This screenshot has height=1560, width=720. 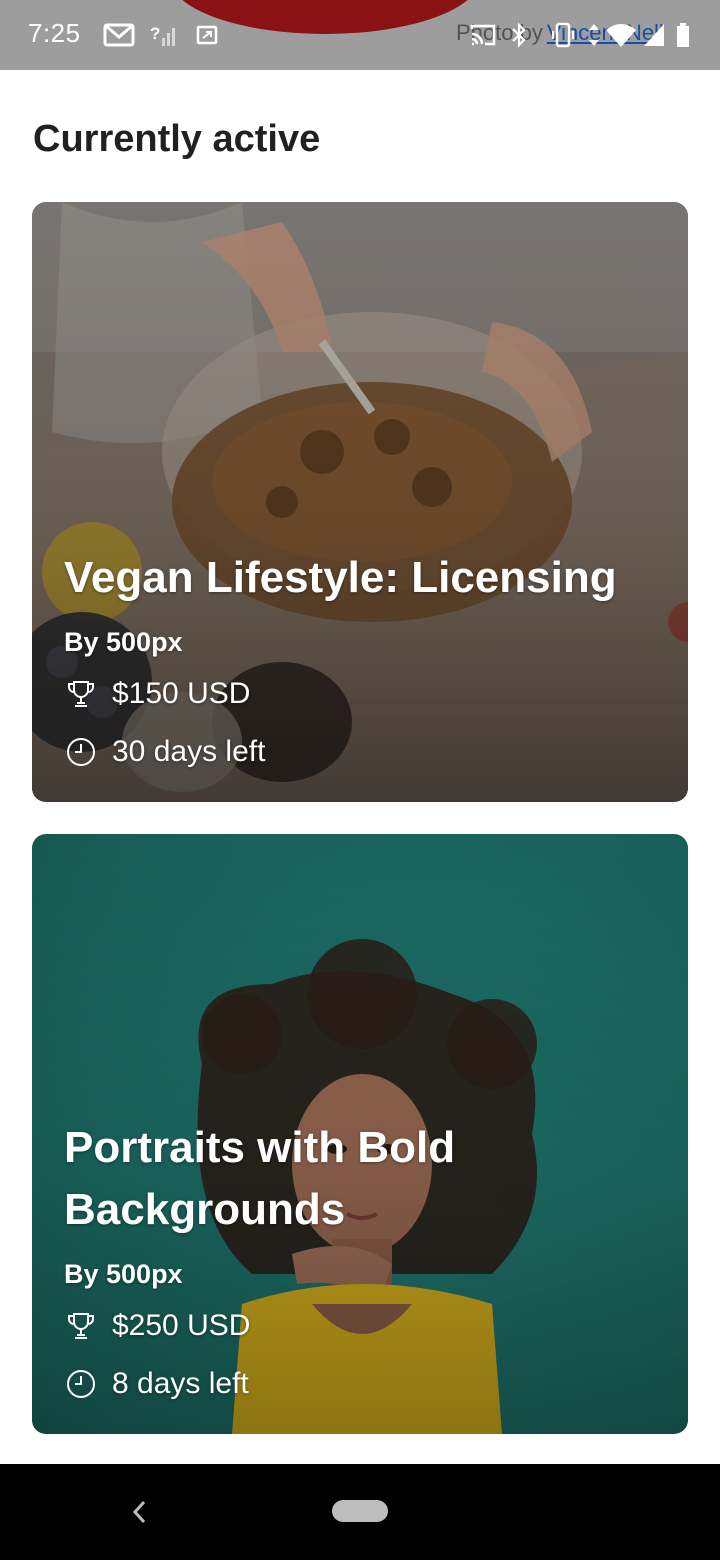 What do you see at coordinates (360, 752) in the screenshot?
I see `time-left-row: 30 days left` at bounding box center [360, 752].